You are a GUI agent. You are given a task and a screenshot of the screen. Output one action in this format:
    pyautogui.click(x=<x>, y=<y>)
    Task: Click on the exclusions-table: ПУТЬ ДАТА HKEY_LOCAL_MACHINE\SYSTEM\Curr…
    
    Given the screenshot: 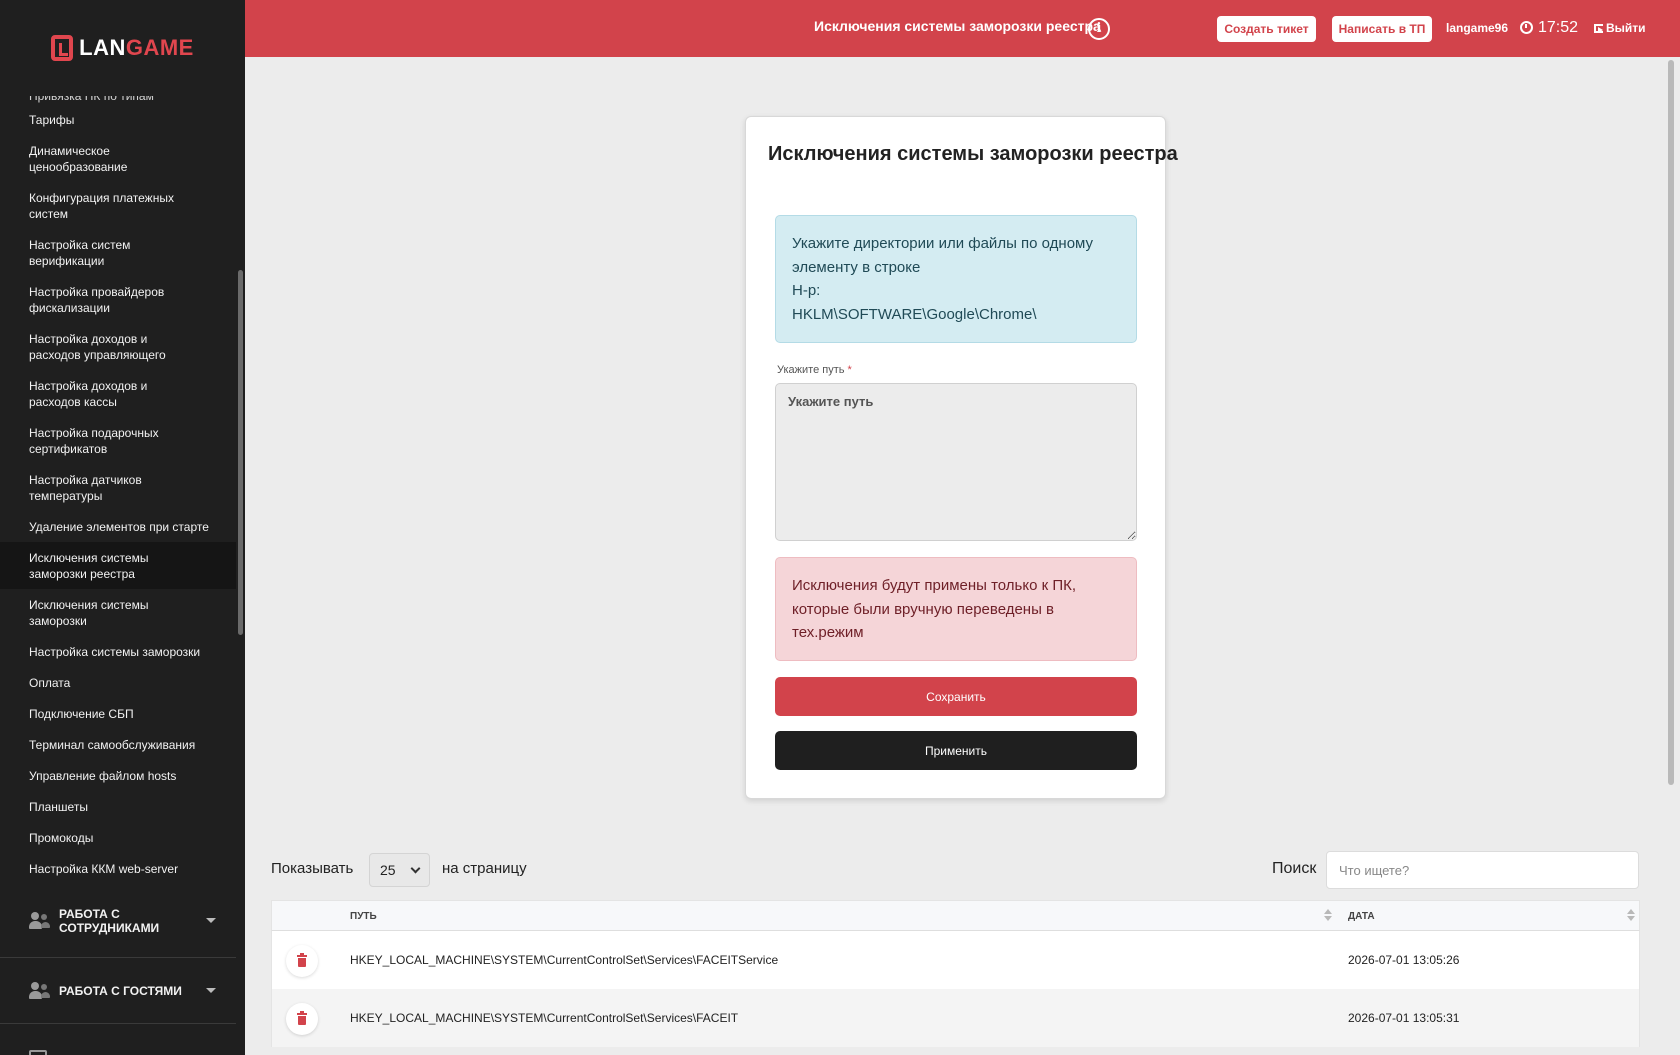 What is the action you would take?
    pyautogui.click(x=955, y=973)
    